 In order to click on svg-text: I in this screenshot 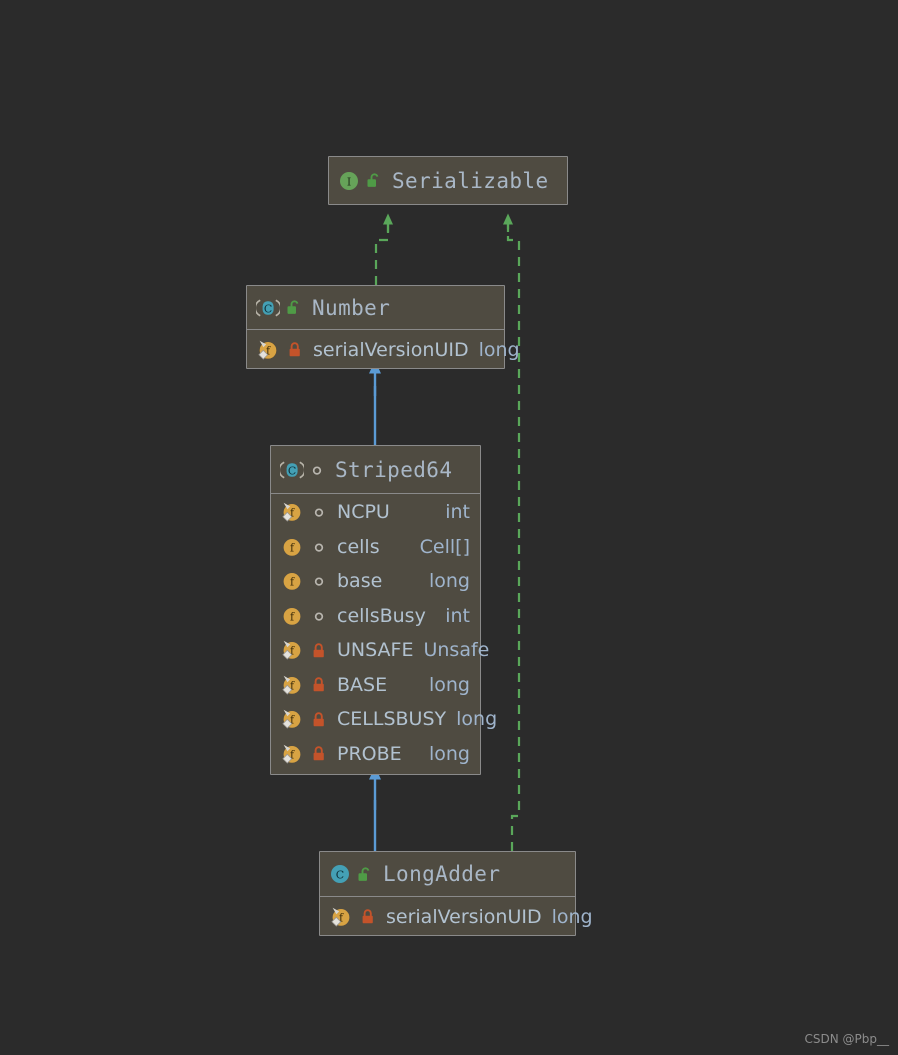, I will do `click(349, 181)`.